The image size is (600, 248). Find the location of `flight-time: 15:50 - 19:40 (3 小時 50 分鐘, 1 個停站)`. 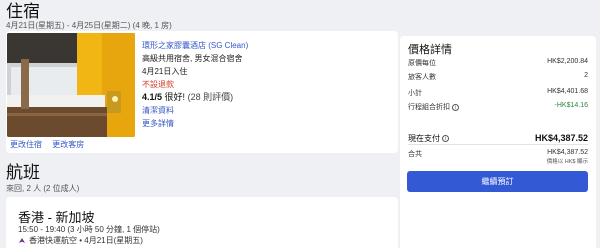

flight-time: 15:50 - 19:40 (3 小時 50 分鐘, 1 個停站) is located at coordinates (89, 229).